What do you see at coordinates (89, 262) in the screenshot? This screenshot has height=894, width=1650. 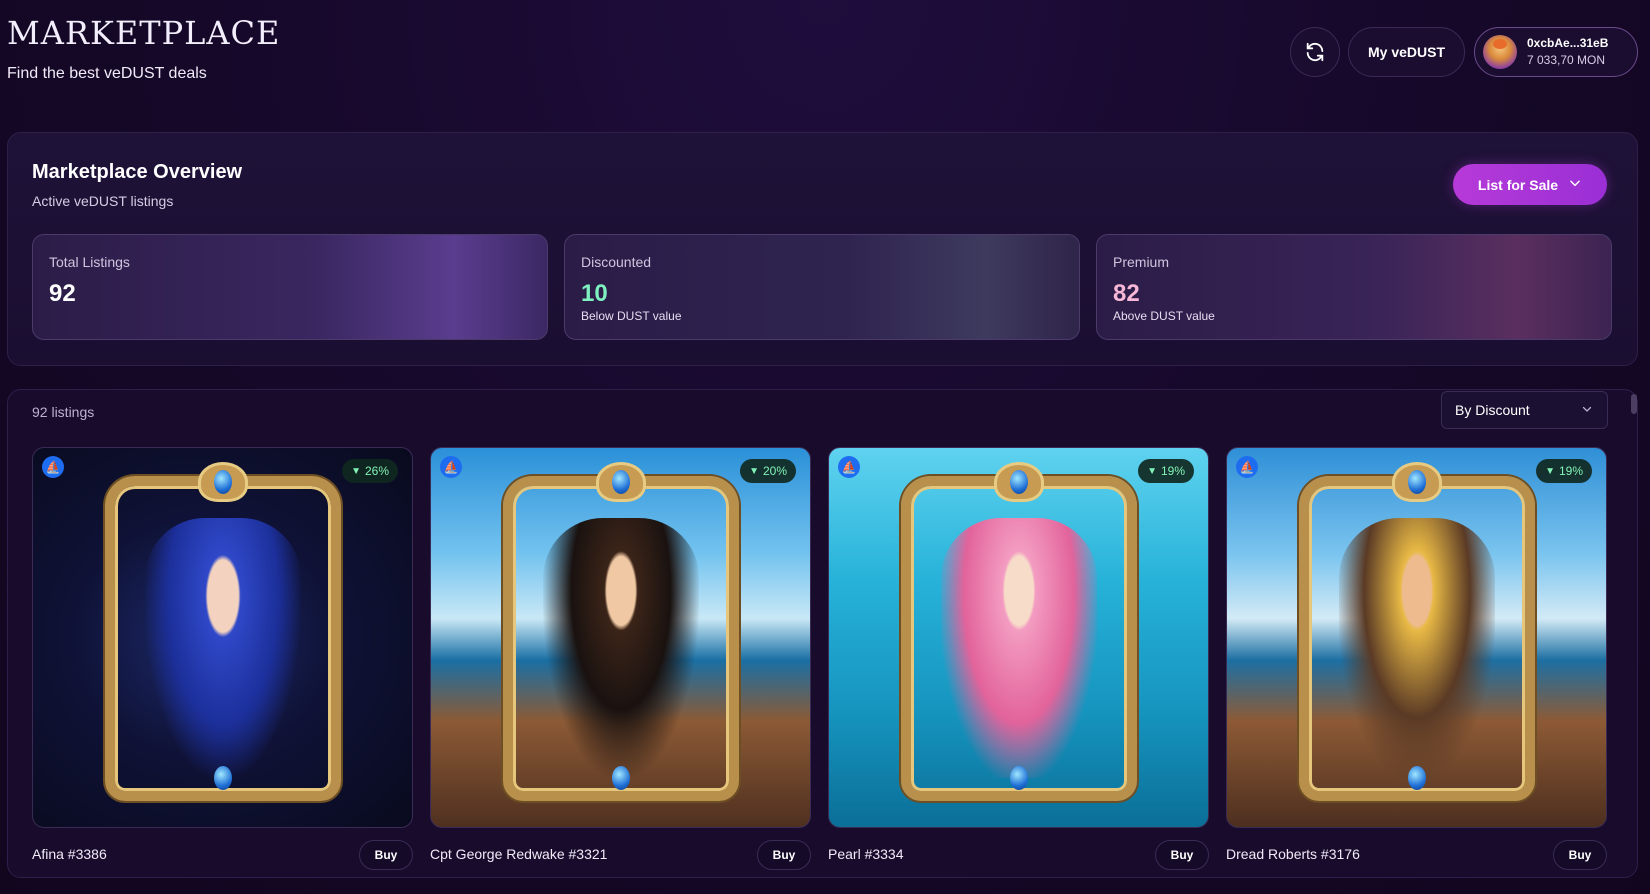 I see `stat-label: Total Listings` at bounding box center [89, 262].